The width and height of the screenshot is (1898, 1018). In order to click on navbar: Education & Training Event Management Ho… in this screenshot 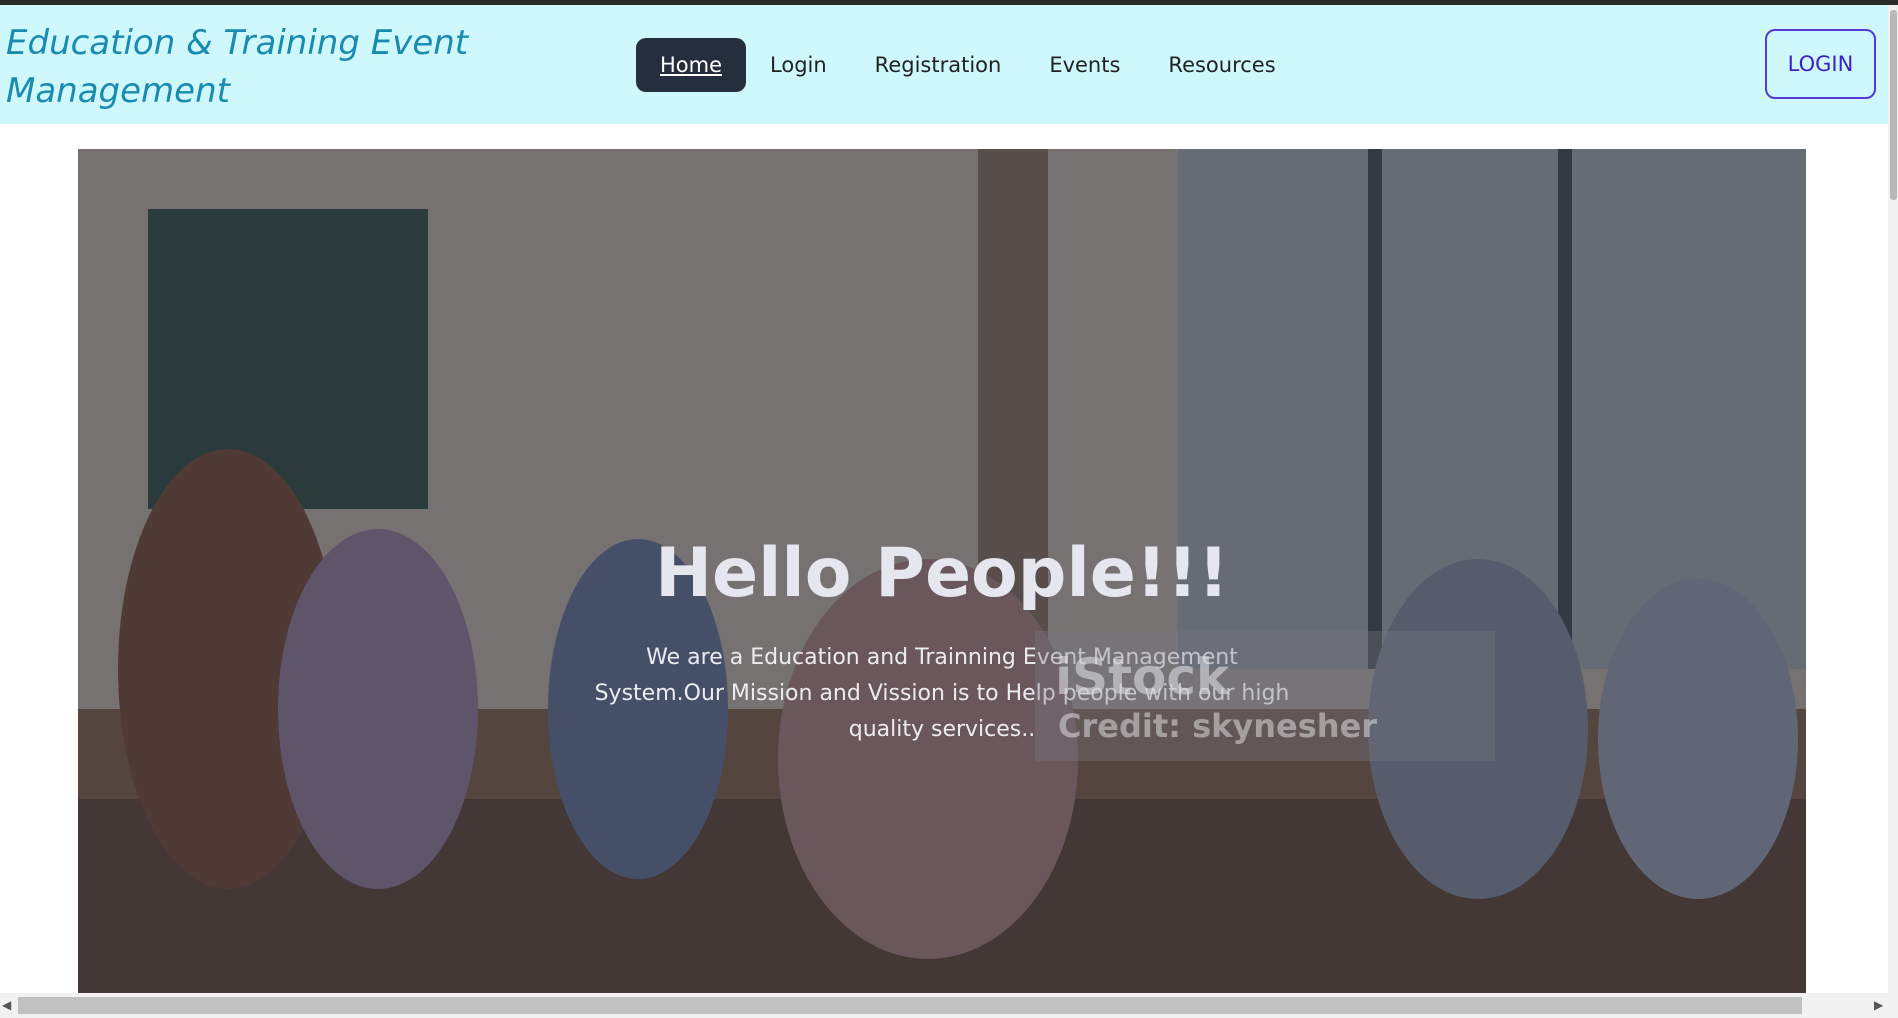, I will do `click(944, 64)`.